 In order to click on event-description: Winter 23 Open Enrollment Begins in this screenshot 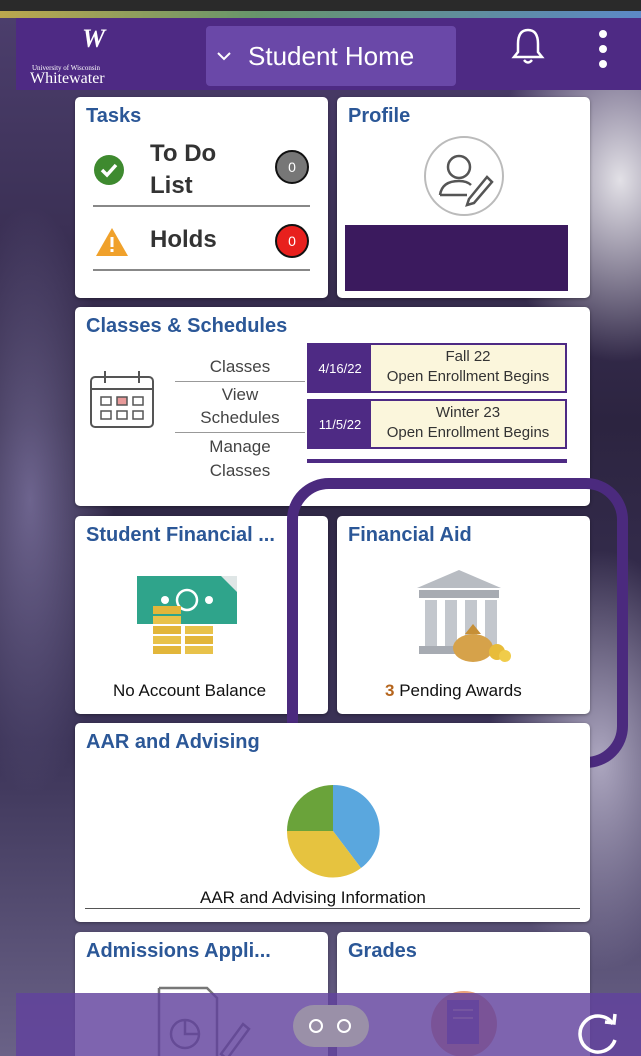, I will do `click(468, 424)`.